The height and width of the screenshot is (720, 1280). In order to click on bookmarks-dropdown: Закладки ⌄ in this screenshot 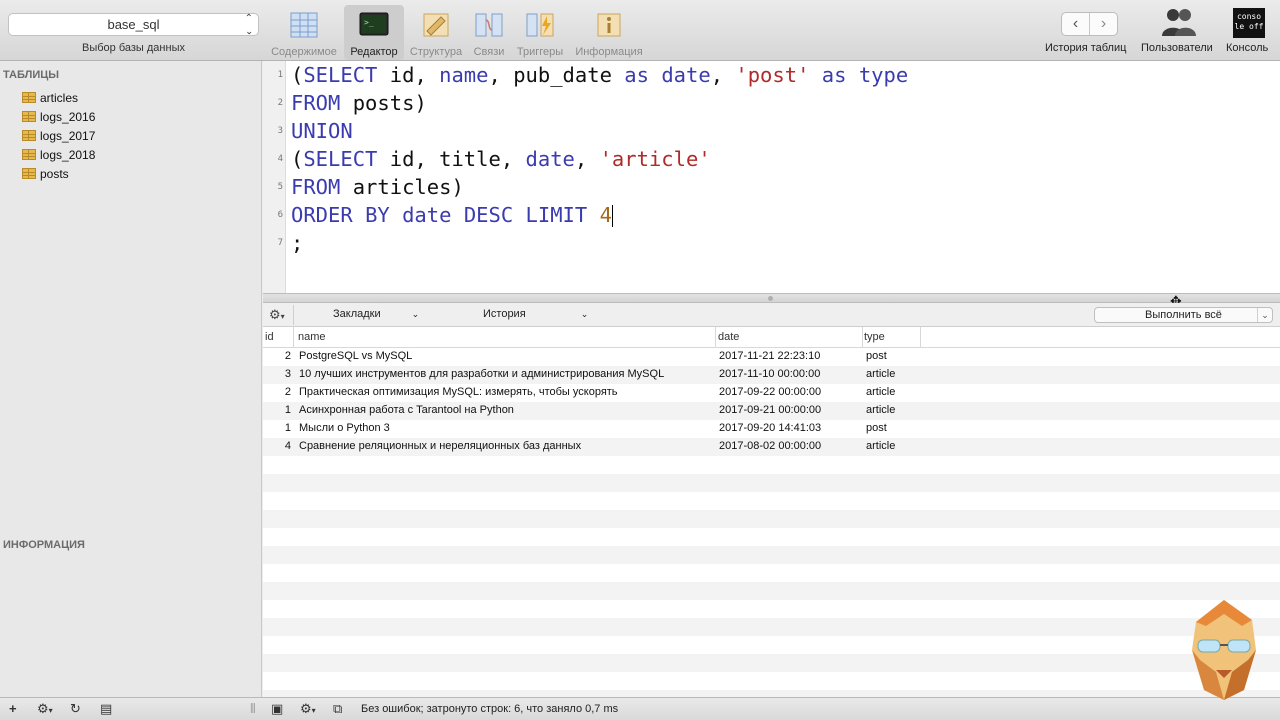, I will do `click(376, 314)`.